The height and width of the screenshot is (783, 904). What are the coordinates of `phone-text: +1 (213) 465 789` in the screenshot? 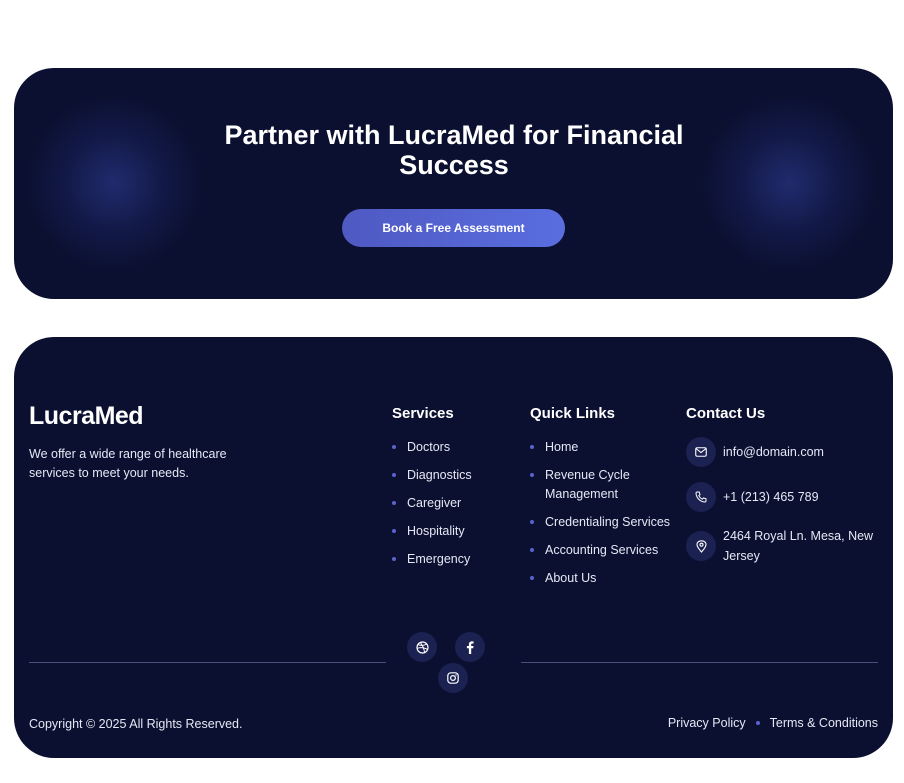 It's located at (771, 497).